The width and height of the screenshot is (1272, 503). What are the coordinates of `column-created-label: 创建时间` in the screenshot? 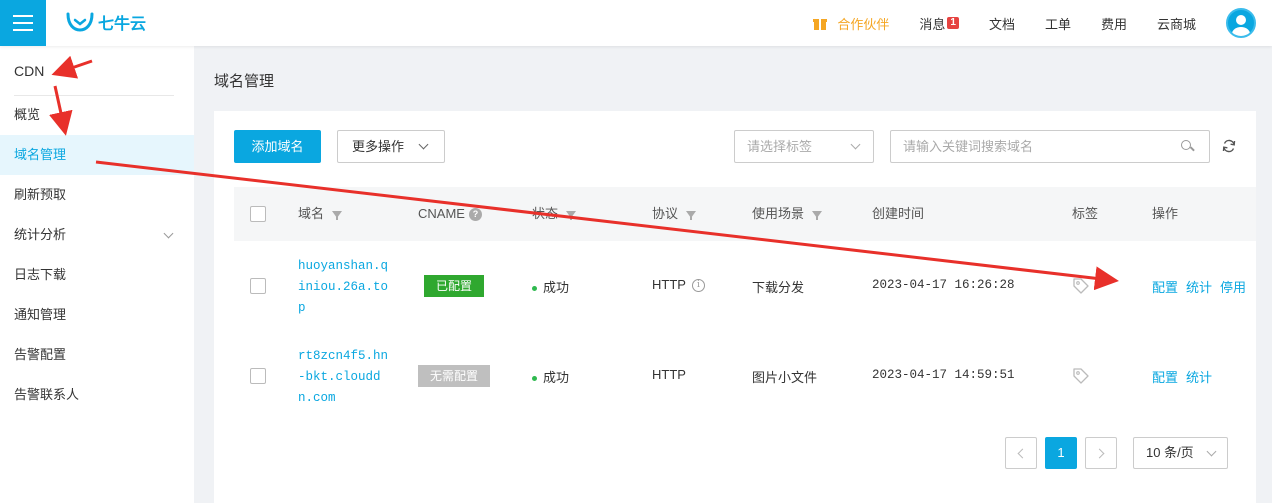 It's located at (898, 213).